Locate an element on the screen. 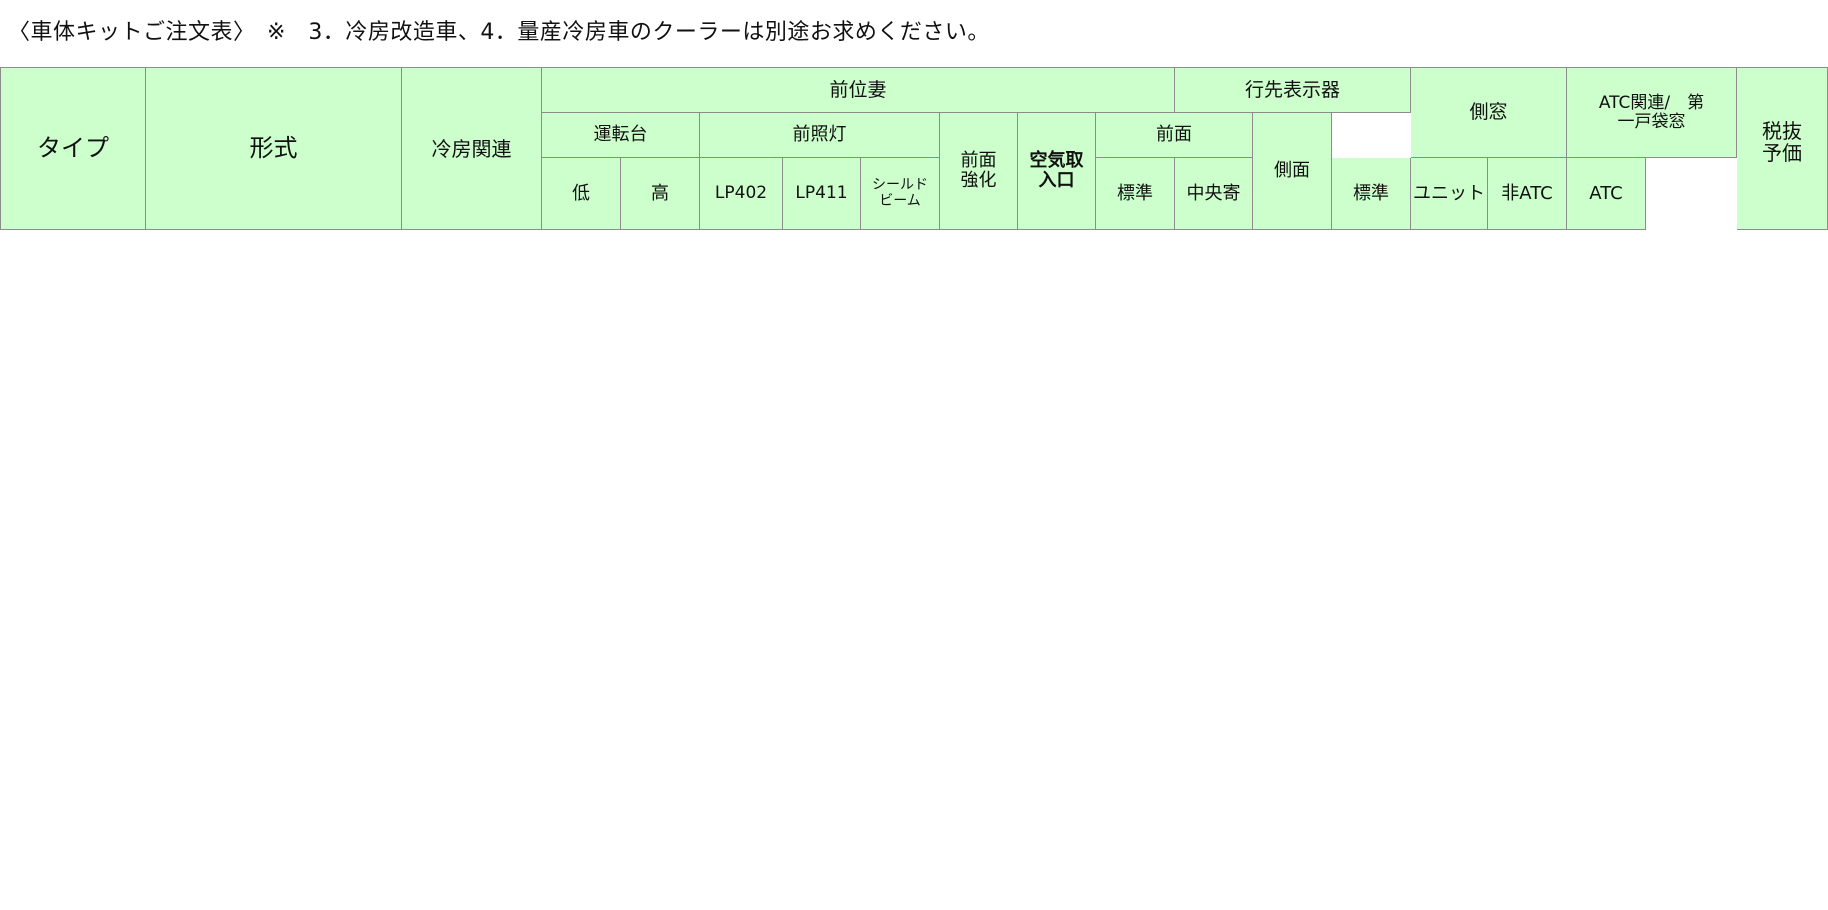  header-side: 側面 is located at coordinates (1292, 171).